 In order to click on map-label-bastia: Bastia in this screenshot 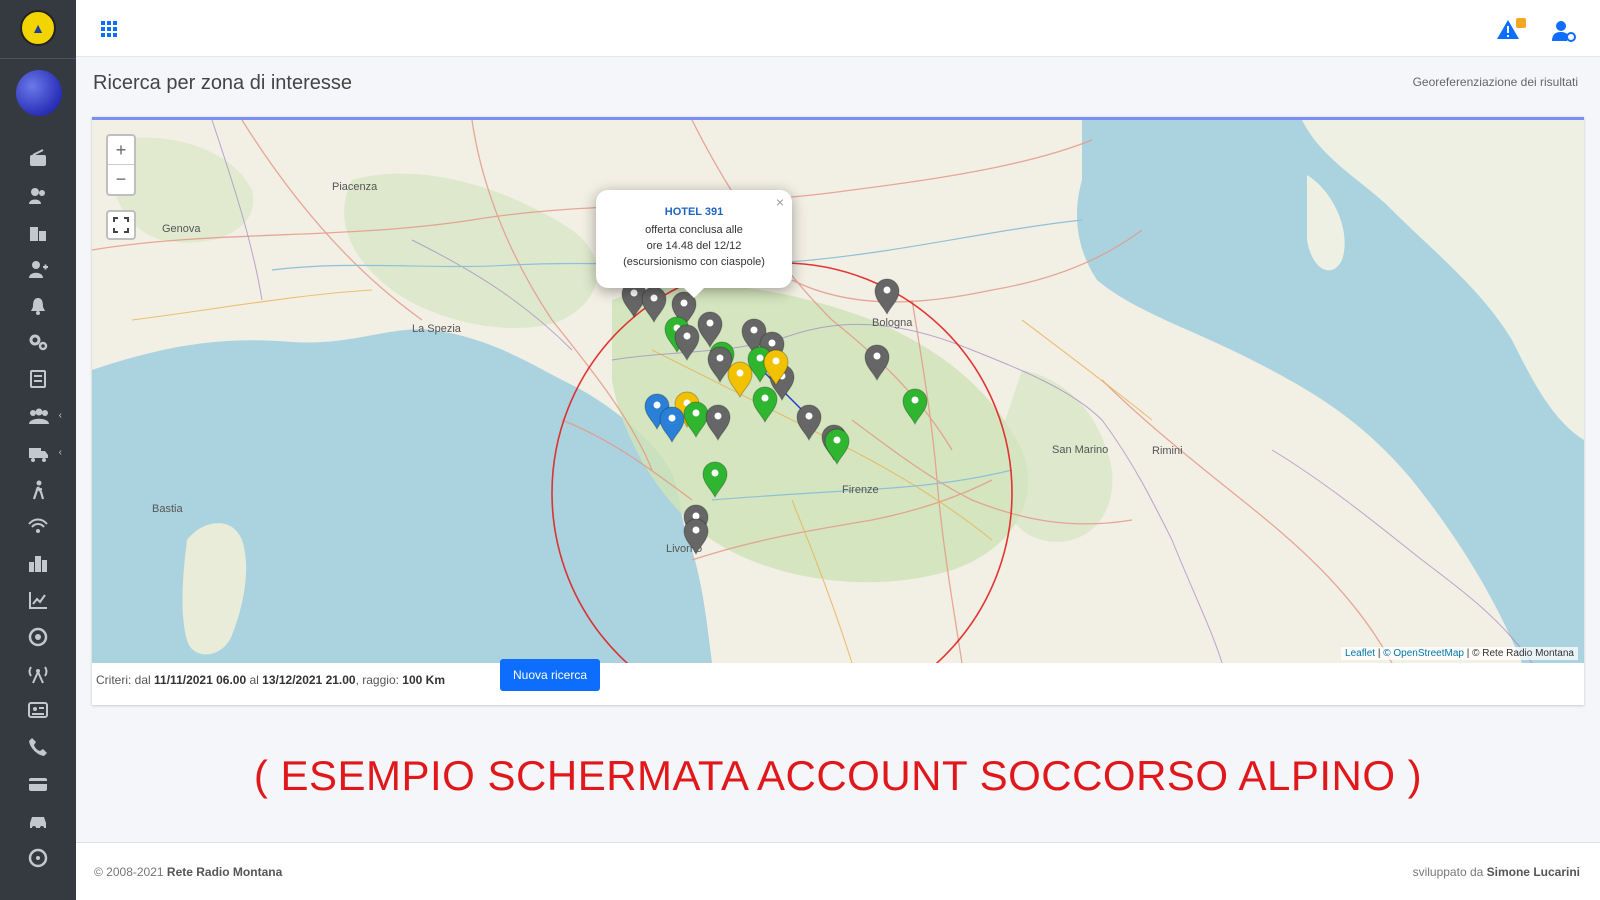, I will do `click(167, 509)`.